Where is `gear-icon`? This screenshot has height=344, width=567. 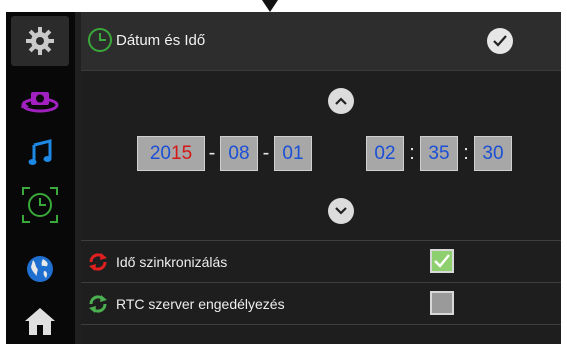
gear-icon is located at coordinates (40, 41).